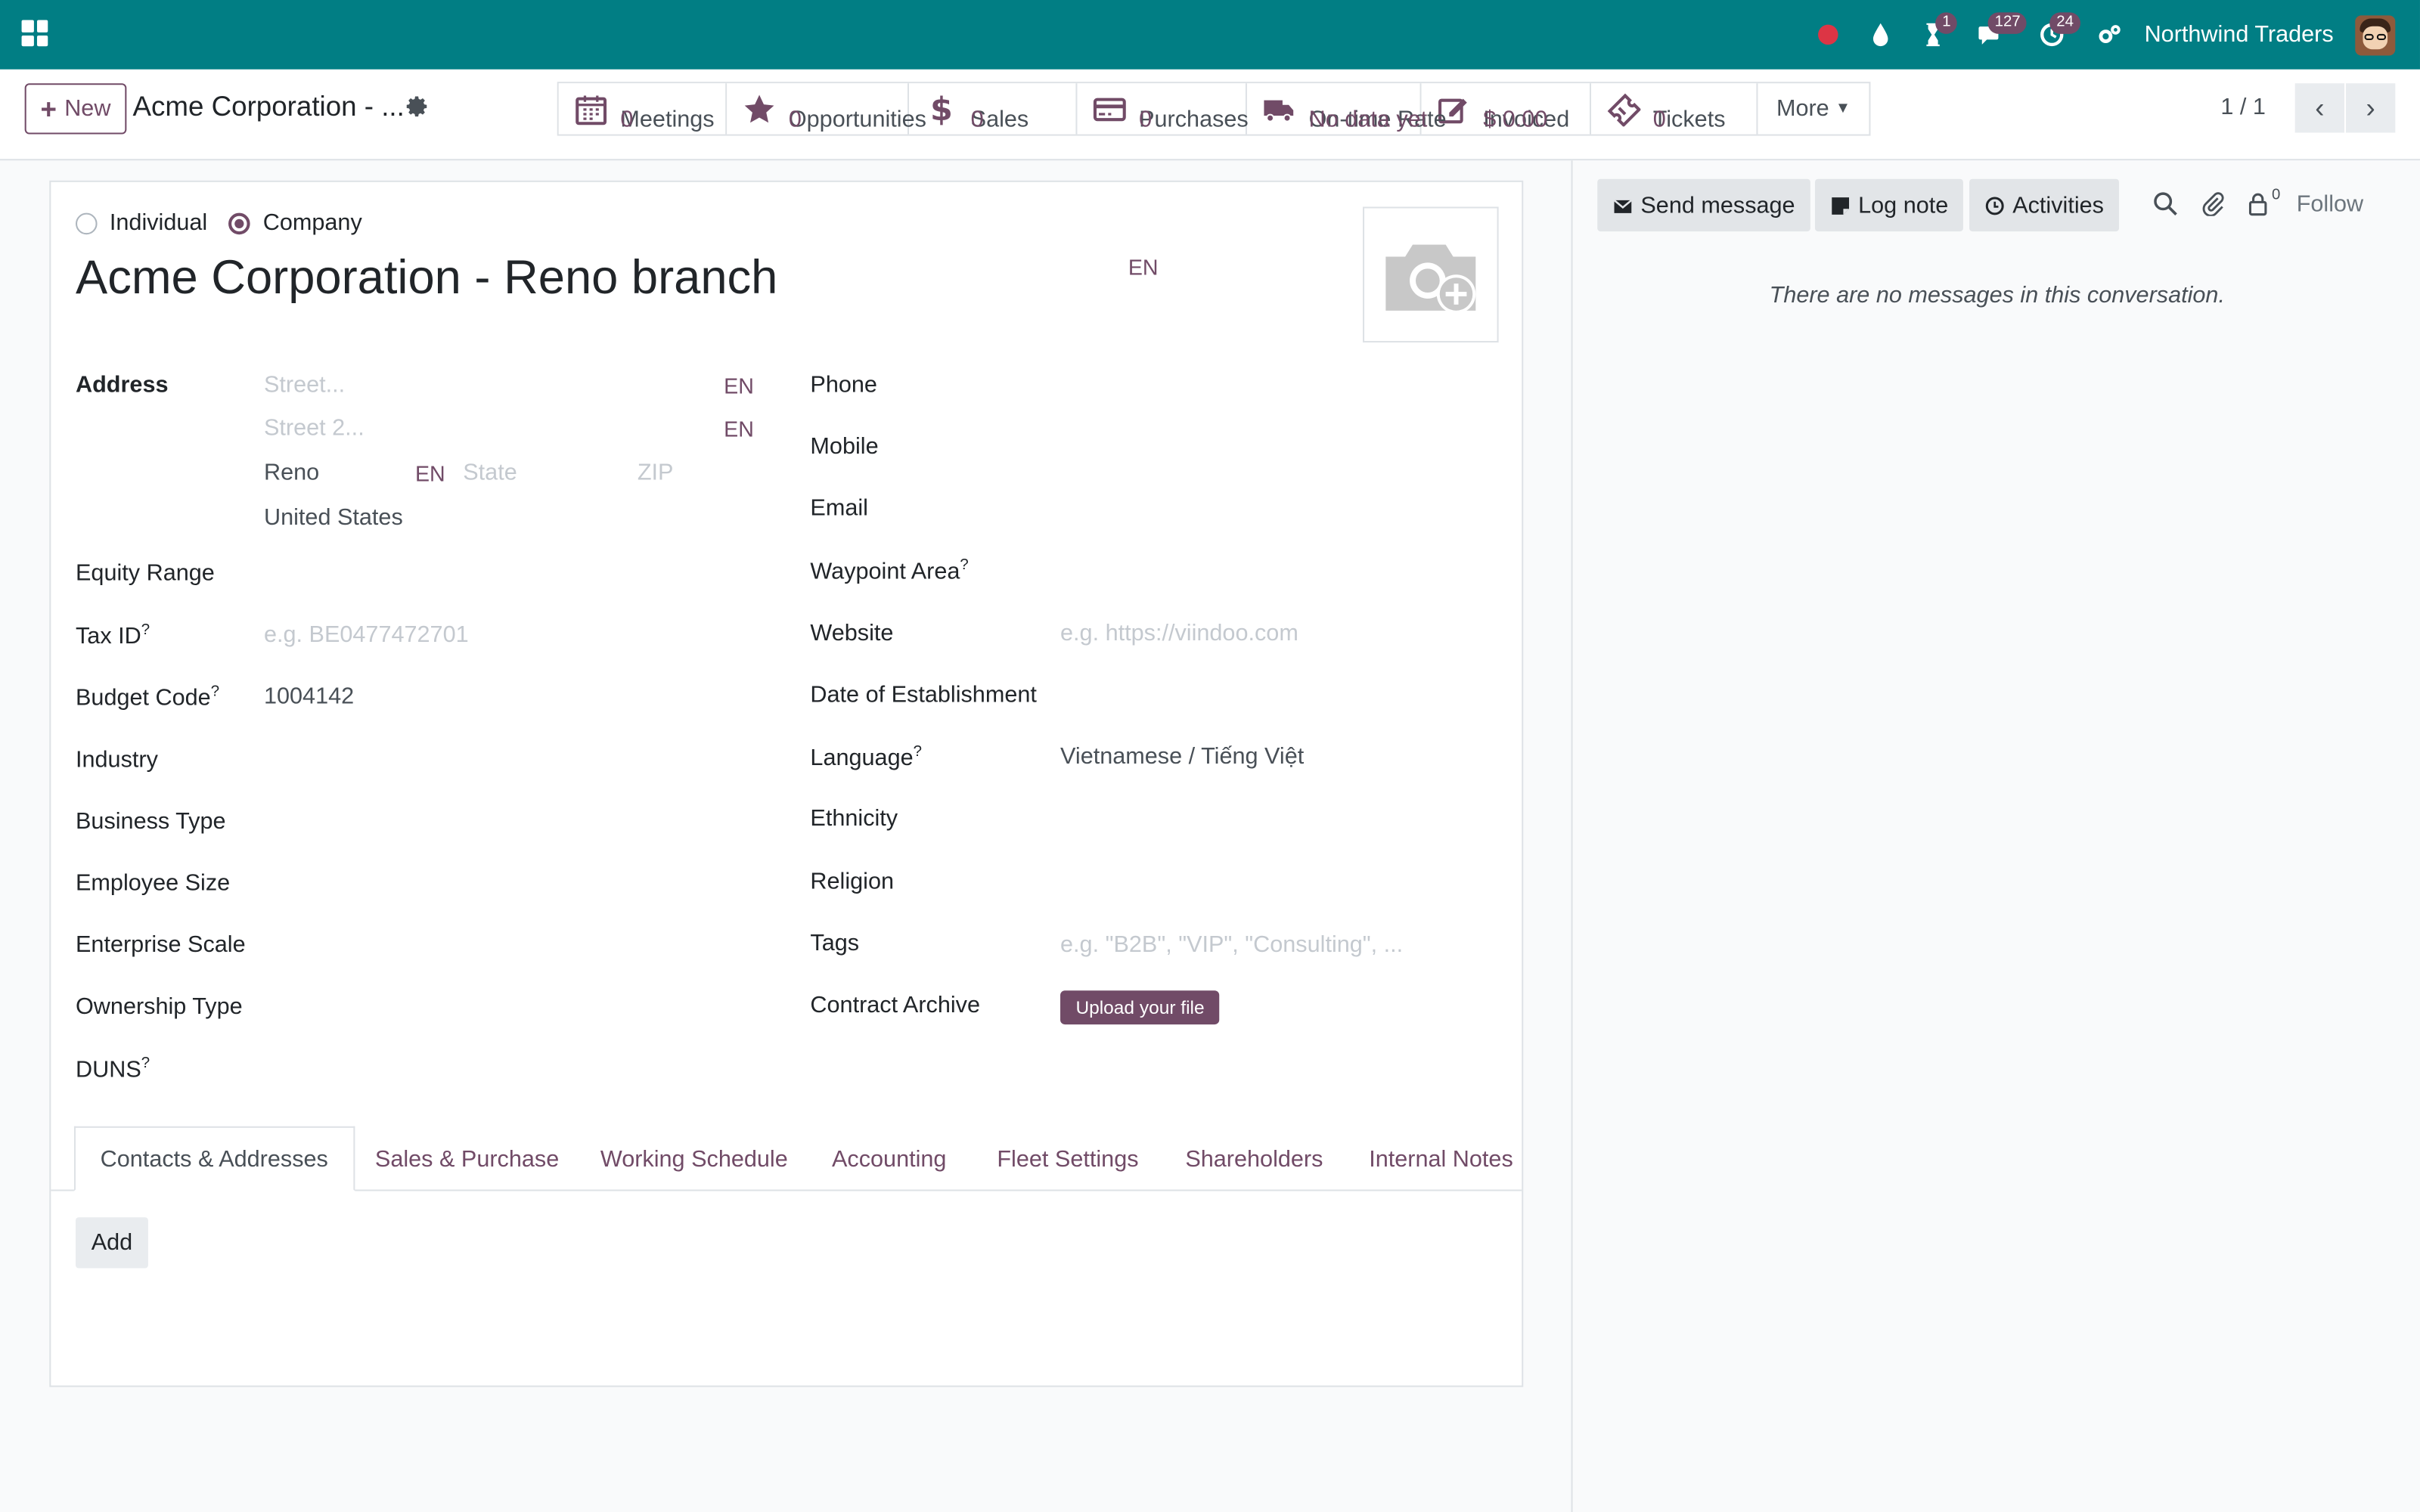  I want to click on budget-code-input: 1004142, so click(309, 696).